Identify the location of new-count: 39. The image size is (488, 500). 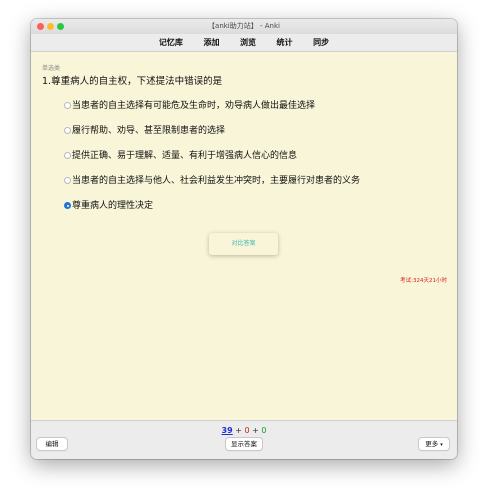
(227, 430).